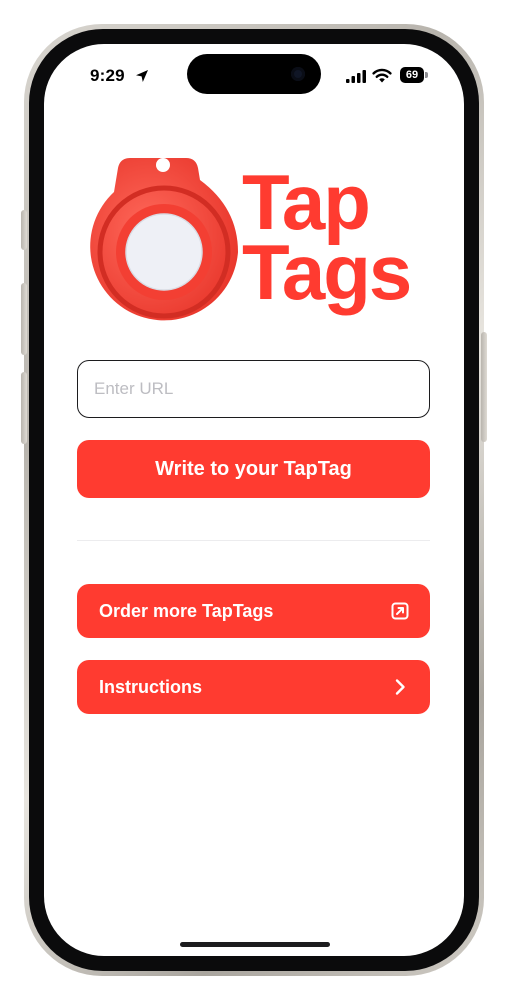 The image size is (508, 1000). Describe the element at coordinates (254, 74) in the screenshot. I see `dynamic-island` at that location.